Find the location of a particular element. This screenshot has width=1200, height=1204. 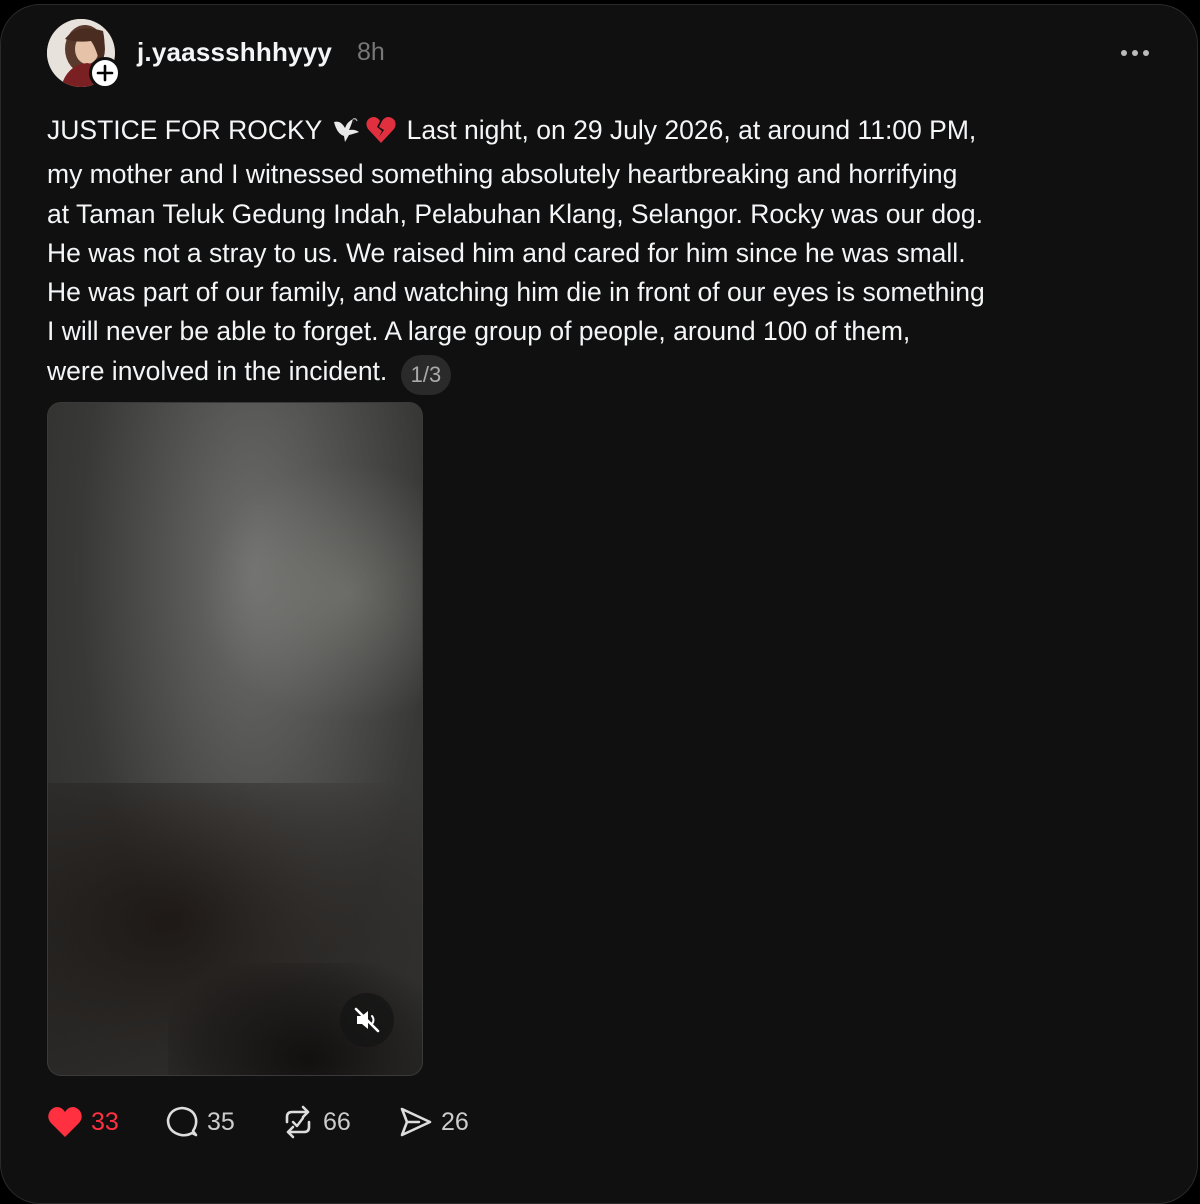

repost-icon is located at coordinates (298, 1122).